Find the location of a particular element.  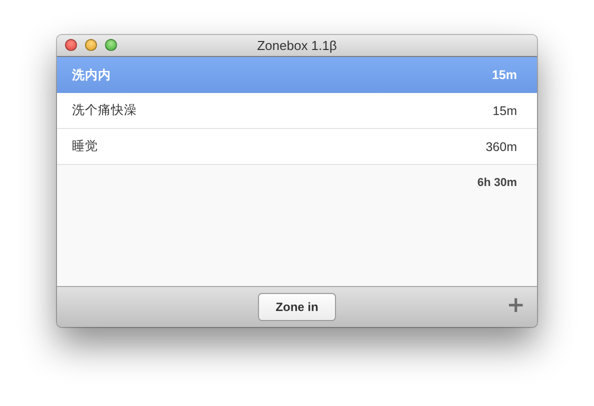

task-name: 睡觉 is located at coordinates (85, 146).